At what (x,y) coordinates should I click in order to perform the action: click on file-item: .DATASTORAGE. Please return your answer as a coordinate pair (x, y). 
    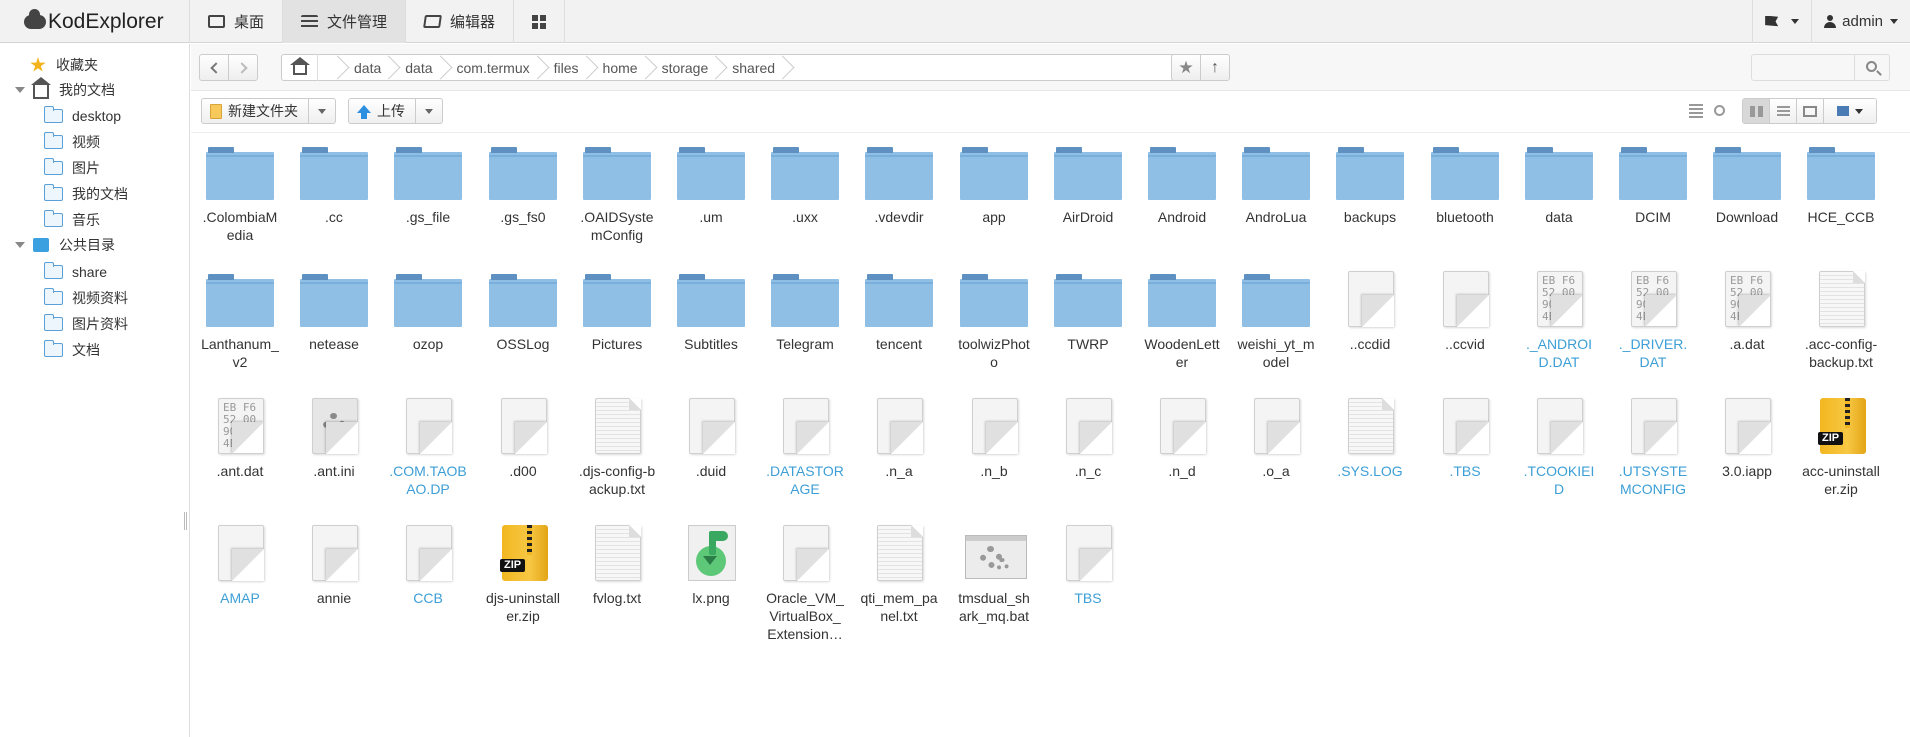
    Looking at the image, I should click on (805, 448).